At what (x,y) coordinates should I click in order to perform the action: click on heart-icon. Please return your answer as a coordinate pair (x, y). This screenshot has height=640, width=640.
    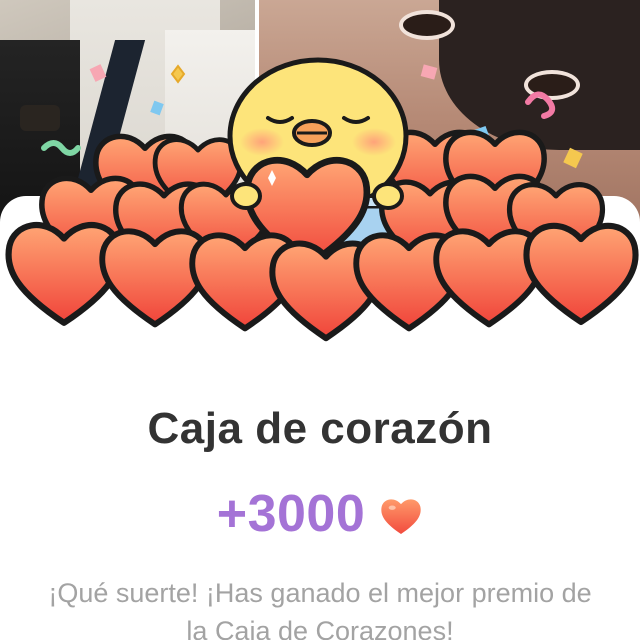
    Looking at the image, I should click on (401, 517).